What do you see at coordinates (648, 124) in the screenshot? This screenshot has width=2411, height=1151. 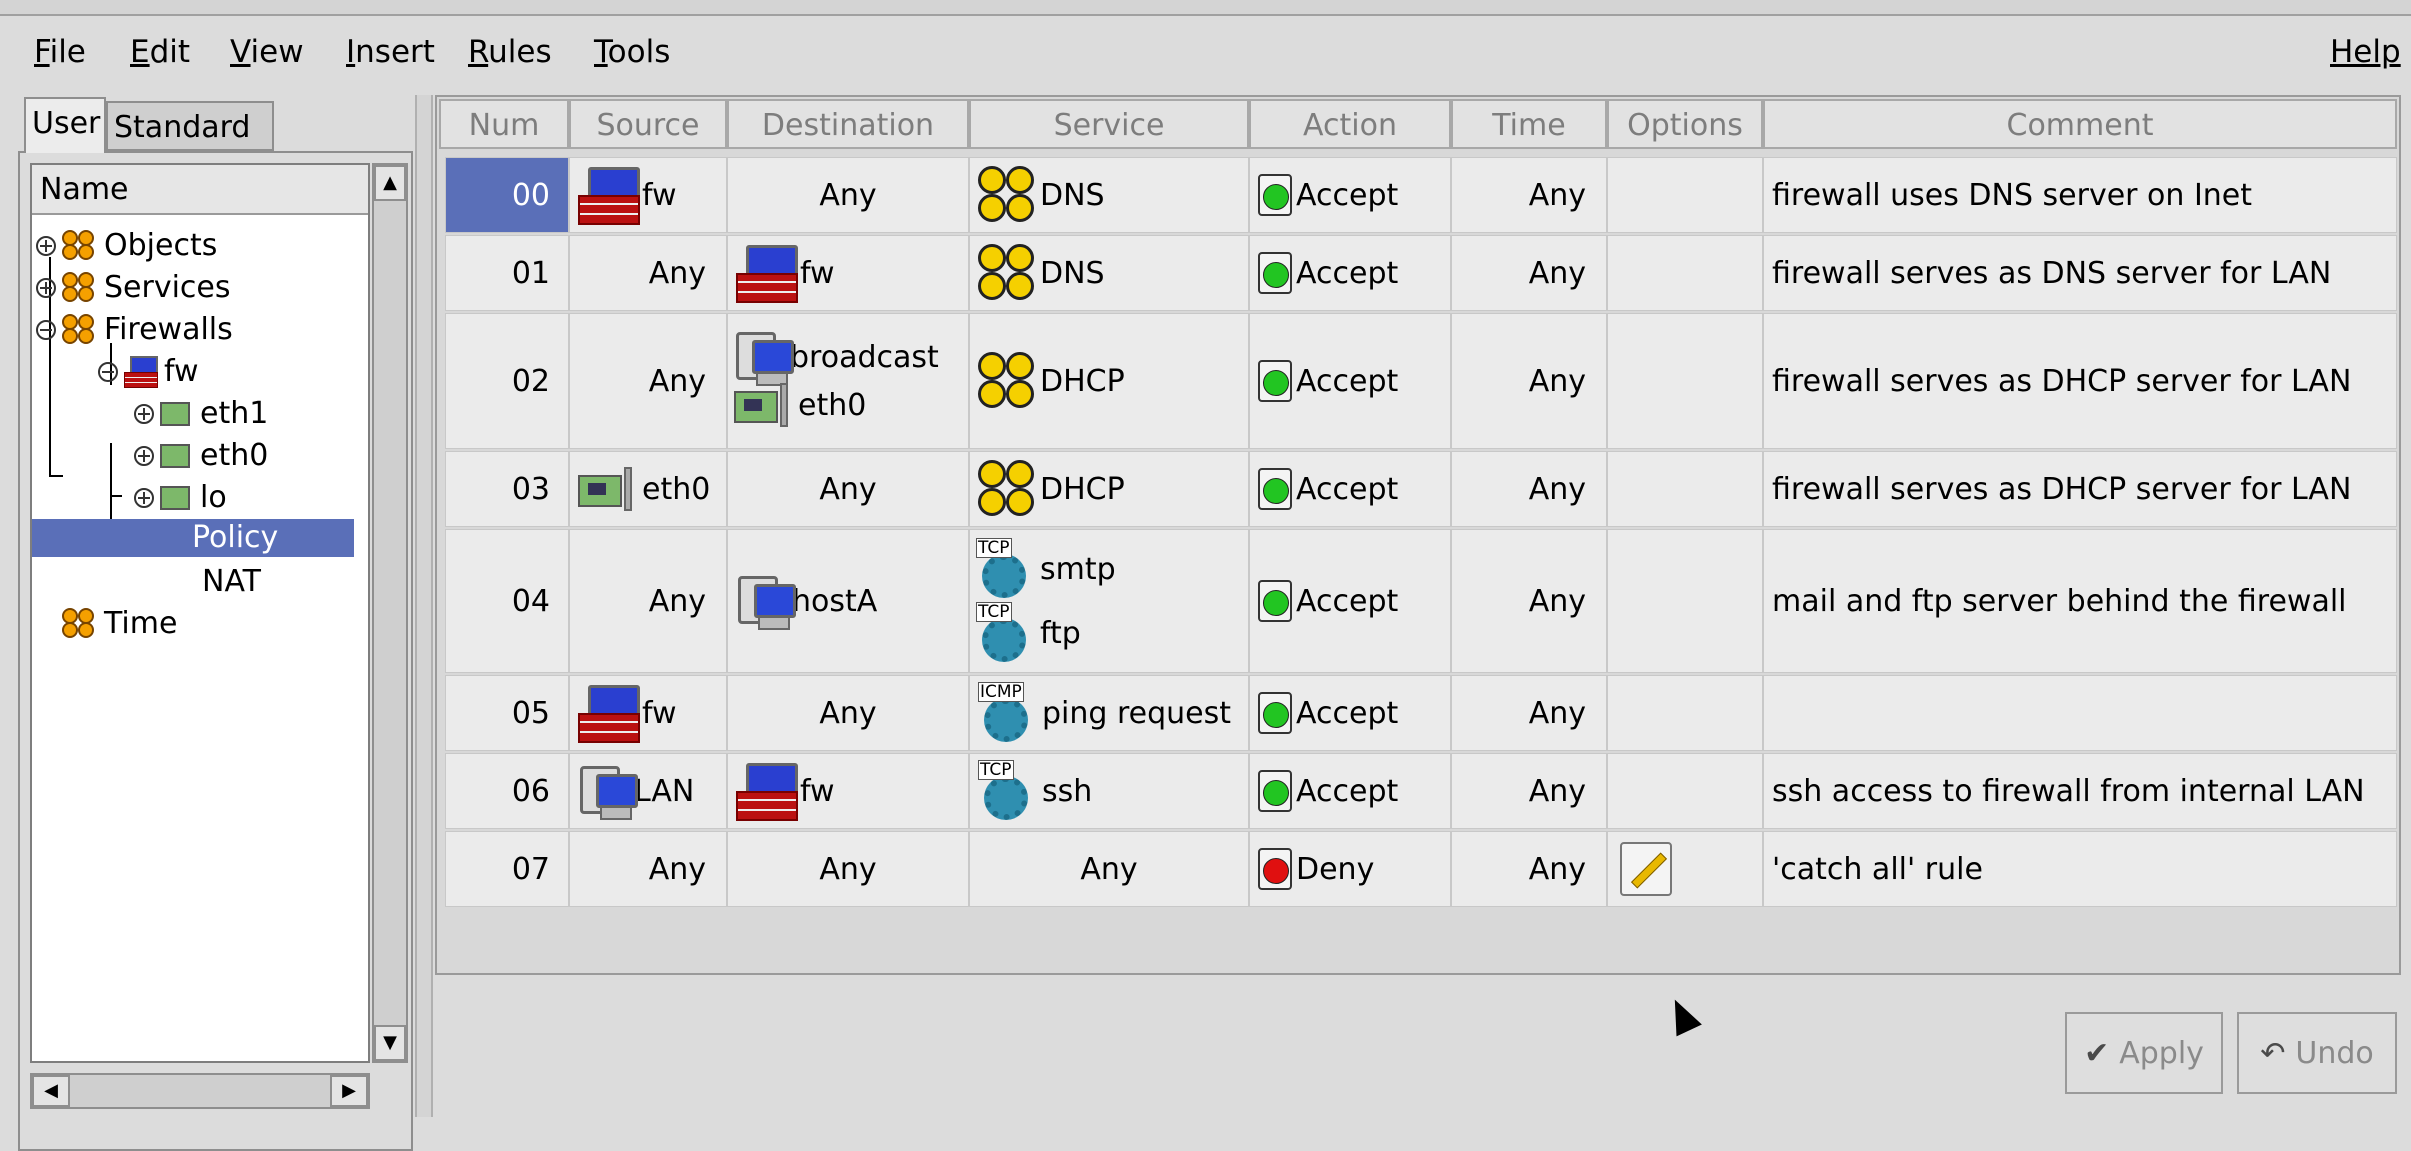 I see `column-header-source: Source` at bounding box center [648, 124].